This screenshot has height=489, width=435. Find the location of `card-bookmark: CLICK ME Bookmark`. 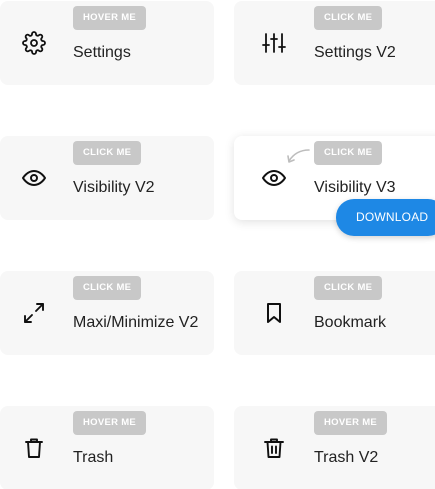

card-bookmark: CLICK ME Bookmark is located at coordinates (334, 313).